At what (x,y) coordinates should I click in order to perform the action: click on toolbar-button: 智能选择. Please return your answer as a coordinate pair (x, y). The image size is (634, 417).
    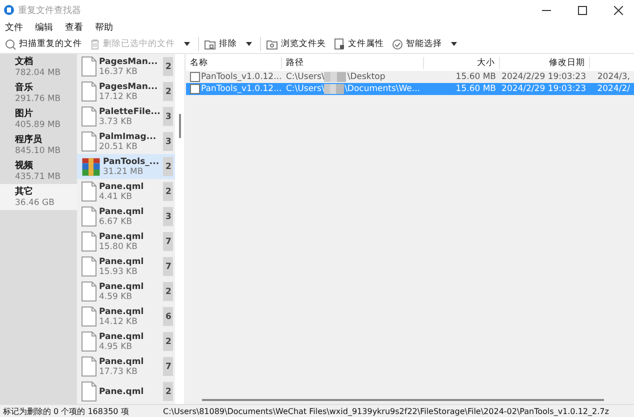
    Looking at the image, I should click on (417, 44).